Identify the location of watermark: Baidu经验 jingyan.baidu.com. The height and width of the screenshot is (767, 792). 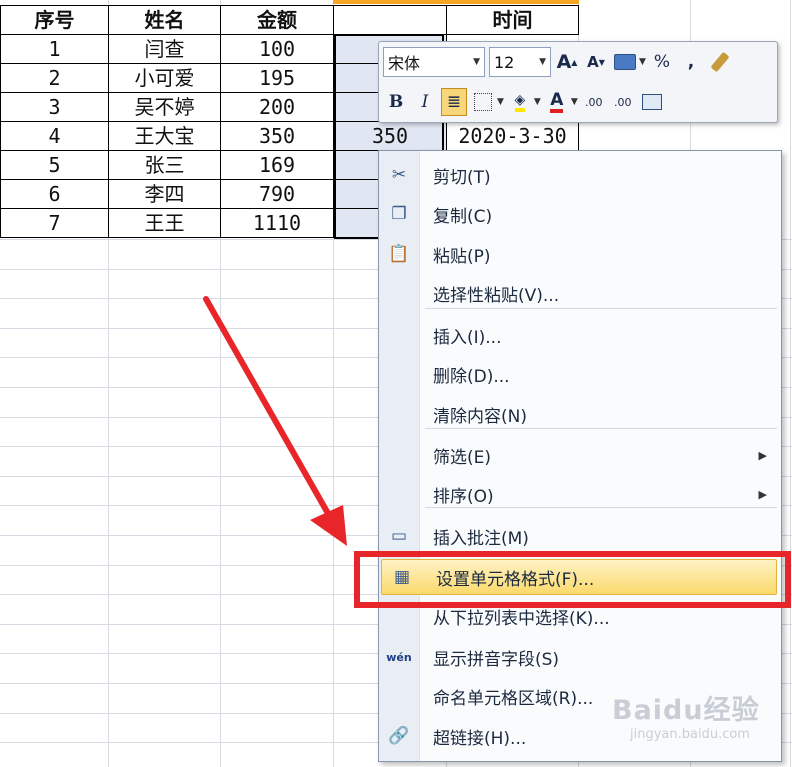
(686, 715).